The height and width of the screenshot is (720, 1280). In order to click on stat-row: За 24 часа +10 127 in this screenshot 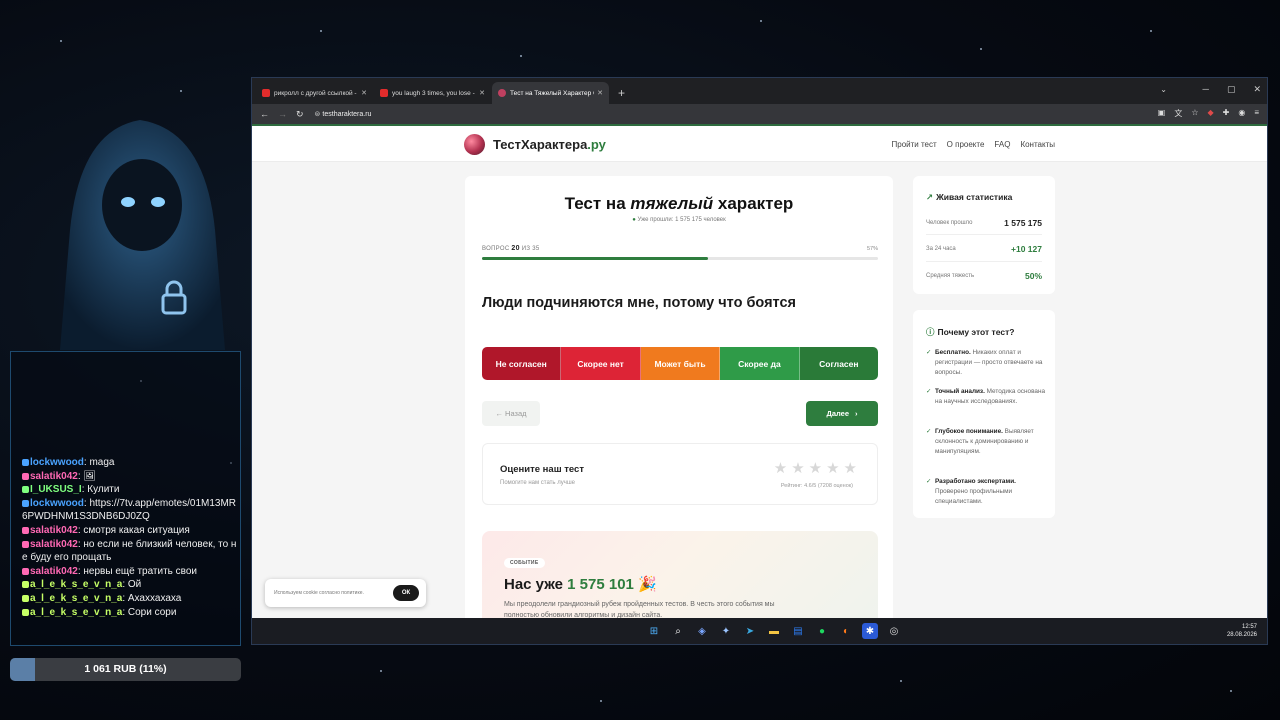, I will do `click(984, 249)`.